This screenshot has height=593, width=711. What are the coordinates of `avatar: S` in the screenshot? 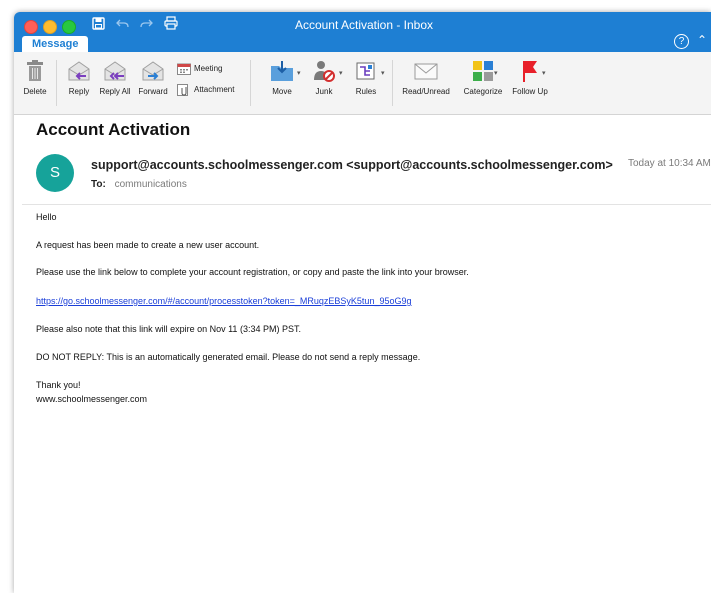 It's located at (55, 173).